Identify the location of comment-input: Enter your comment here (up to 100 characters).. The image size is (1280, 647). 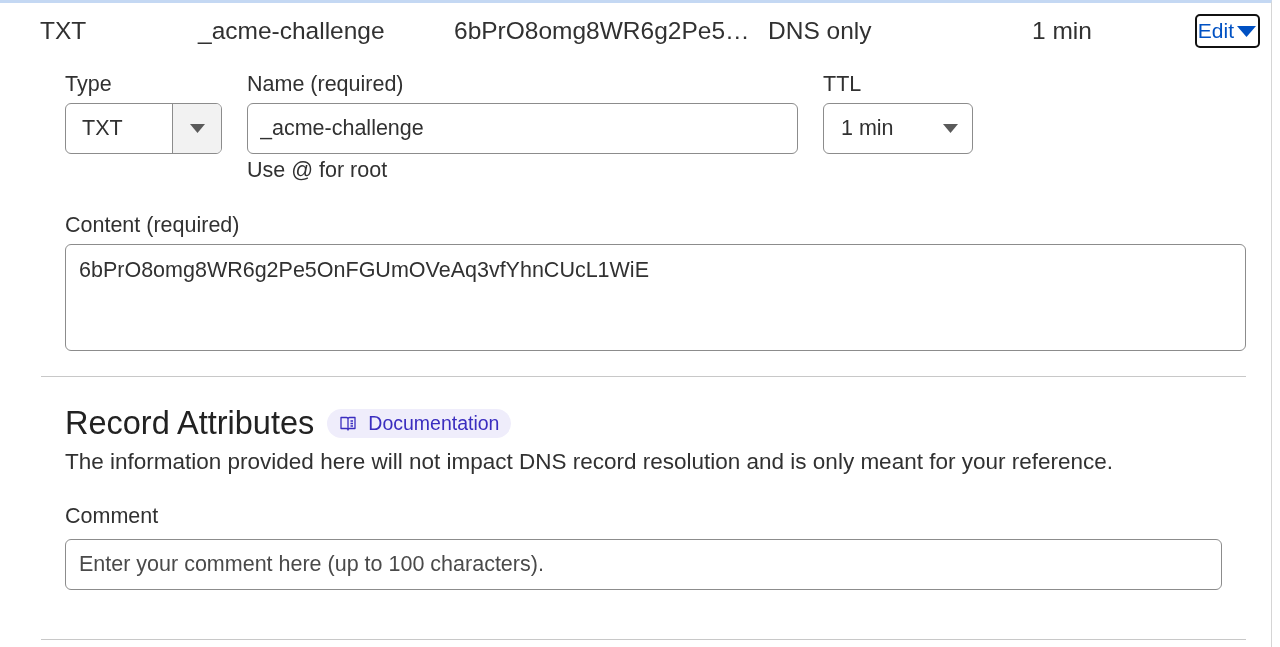
(643, 564).